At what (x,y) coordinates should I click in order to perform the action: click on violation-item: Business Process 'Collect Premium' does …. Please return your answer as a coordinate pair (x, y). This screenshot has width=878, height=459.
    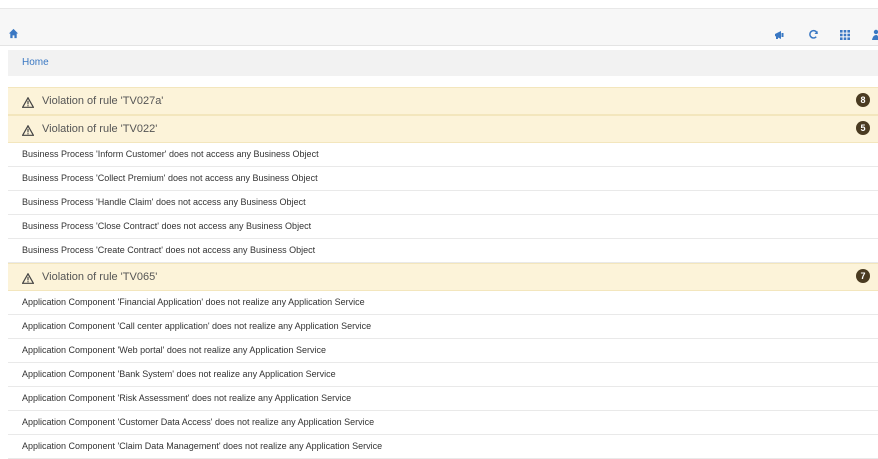
    Looking at the image, I should click on (443, 179).